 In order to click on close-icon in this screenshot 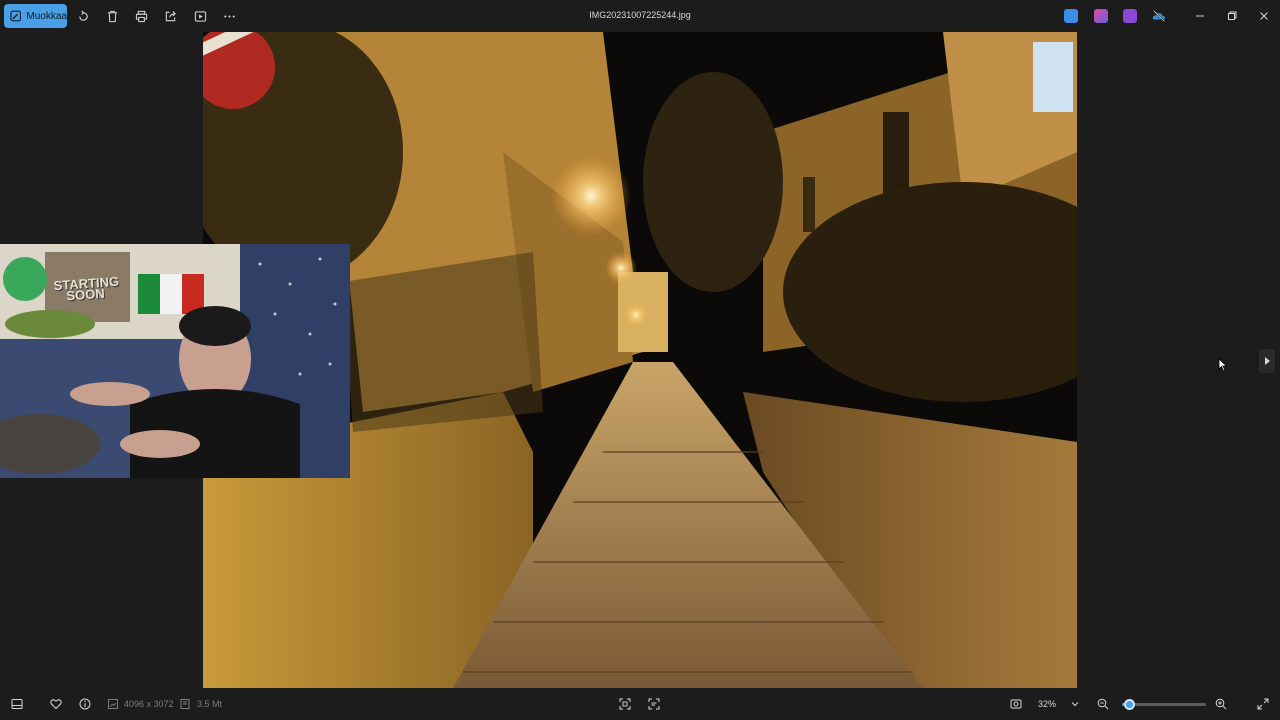, I will do `click(1264, 16)`.